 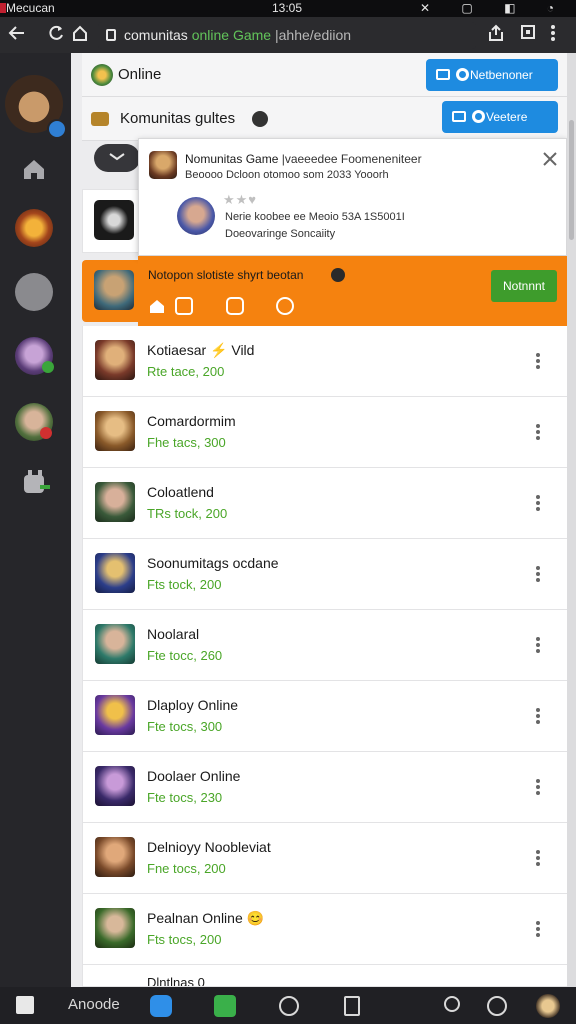 What do you see at coordinates (158, 35) in the screenshot?
I see `url-domain: comunitas` at bounding box center [158, 35].